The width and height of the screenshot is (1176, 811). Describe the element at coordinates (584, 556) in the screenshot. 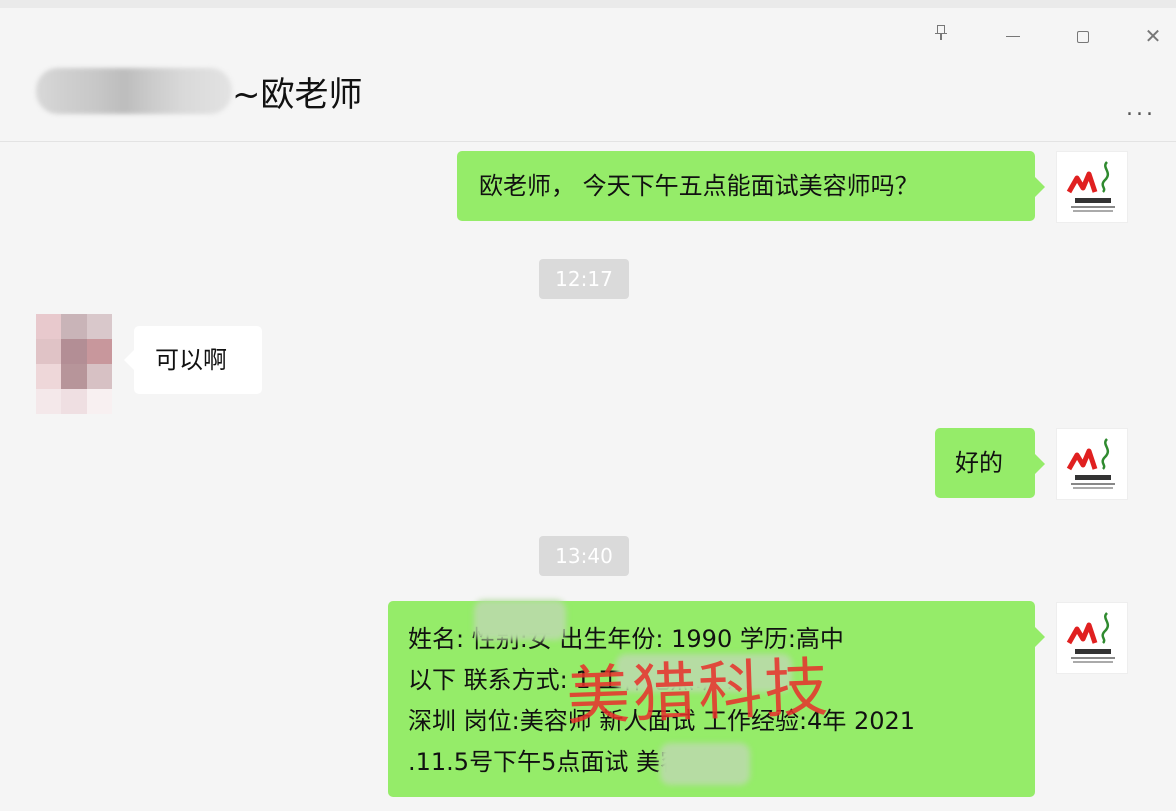

I see `timestamp: 13:40` at that location.